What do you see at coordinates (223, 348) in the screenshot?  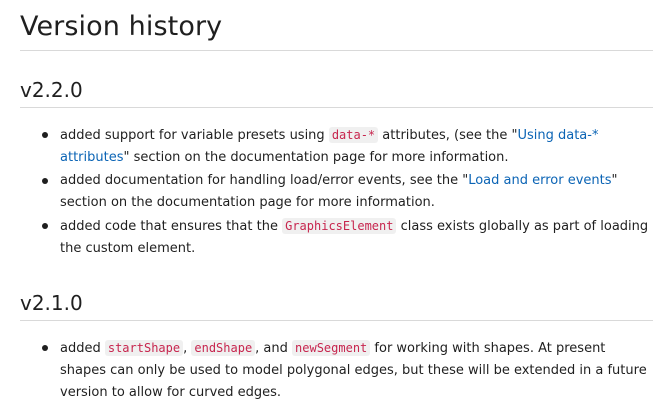 I see `inline-code: endShape` at bounding box center [223, 348].